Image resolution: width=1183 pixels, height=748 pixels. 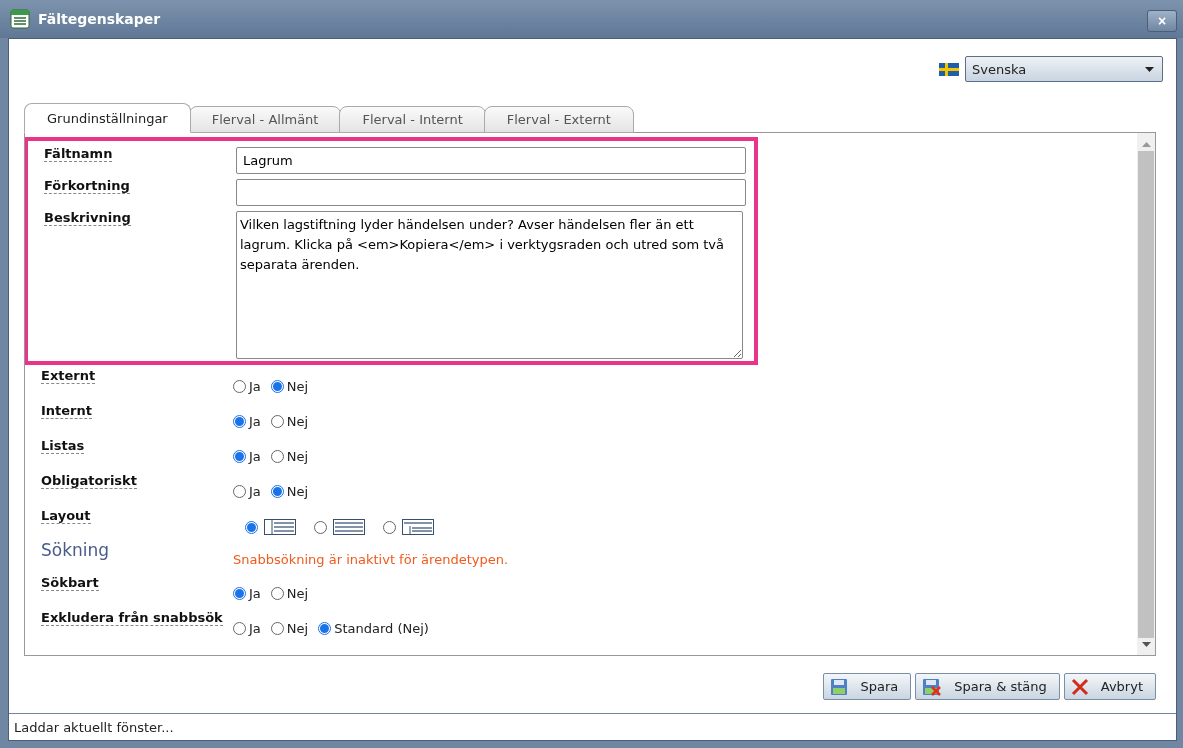 I want to click on form-icon, so click(x=20, y=19).